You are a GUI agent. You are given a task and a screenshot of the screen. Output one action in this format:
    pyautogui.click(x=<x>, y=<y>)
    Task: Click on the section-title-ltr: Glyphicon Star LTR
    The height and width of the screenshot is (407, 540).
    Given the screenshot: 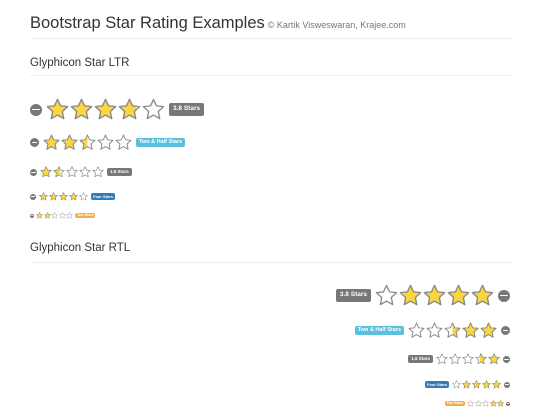 What is the action you would take?
    pyautogui.click(x=80, y=63)
    